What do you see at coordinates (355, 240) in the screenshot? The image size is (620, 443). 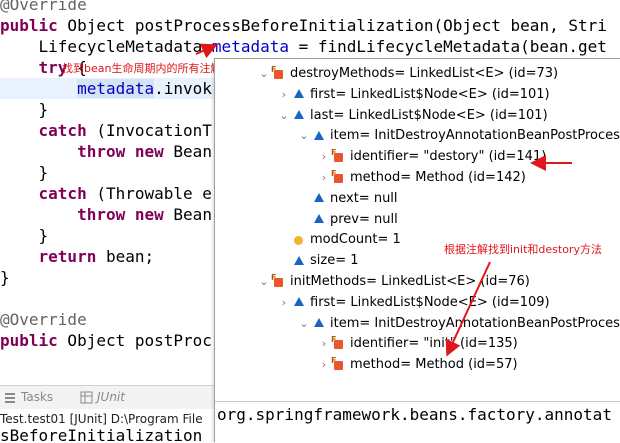 I see `variable-label: modCount= 1` at bounding box center [355, 240].